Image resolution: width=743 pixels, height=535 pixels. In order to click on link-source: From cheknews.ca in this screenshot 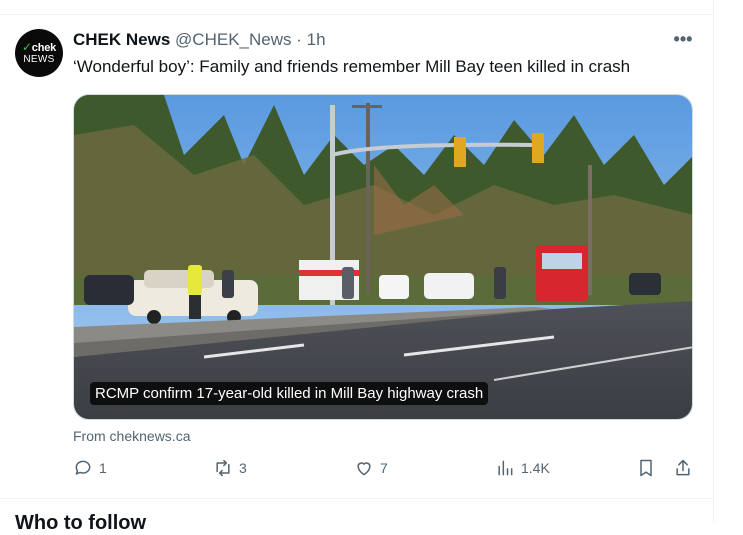, I will do `click(131, 436)`.